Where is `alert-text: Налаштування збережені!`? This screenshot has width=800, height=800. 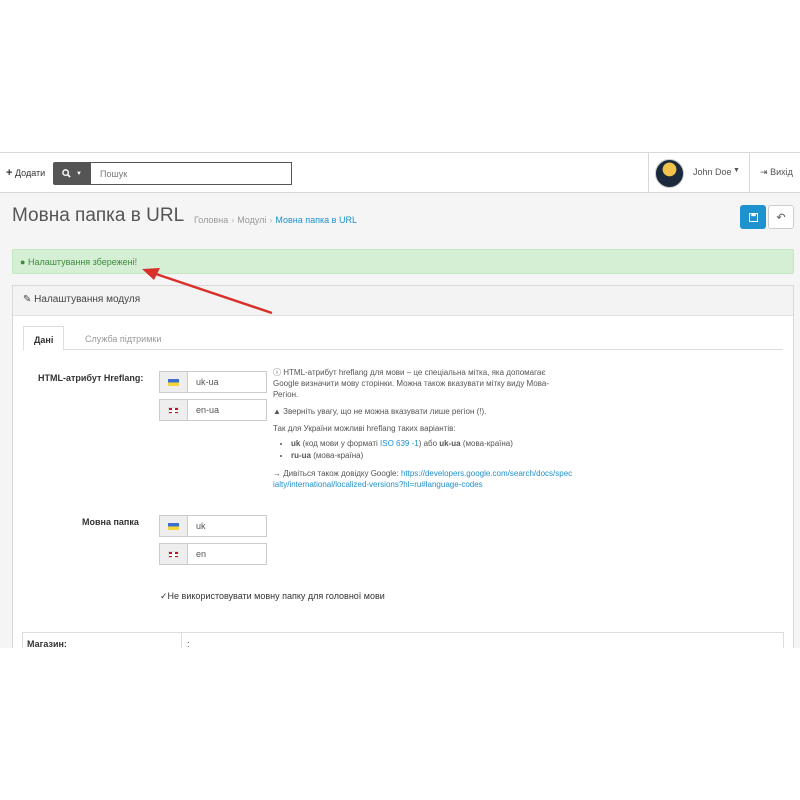
alert-text: Налаштування збережені! is located at coordinates (82, 262).